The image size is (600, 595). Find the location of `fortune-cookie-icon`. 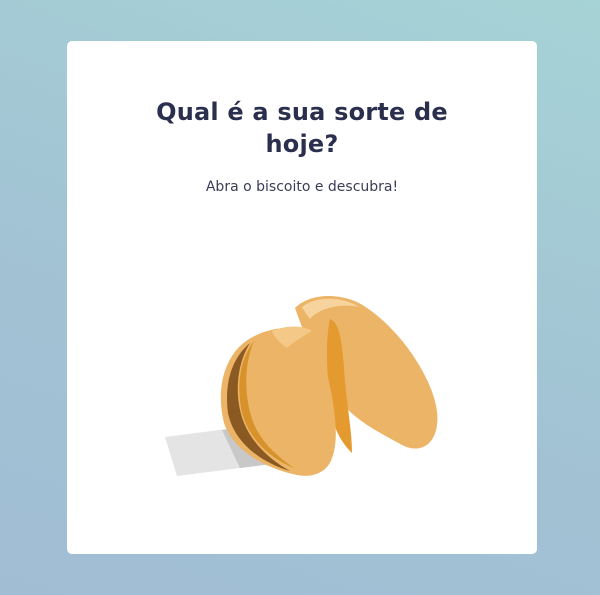

fortune-cookie-icon is located at coordinates (301, 385).